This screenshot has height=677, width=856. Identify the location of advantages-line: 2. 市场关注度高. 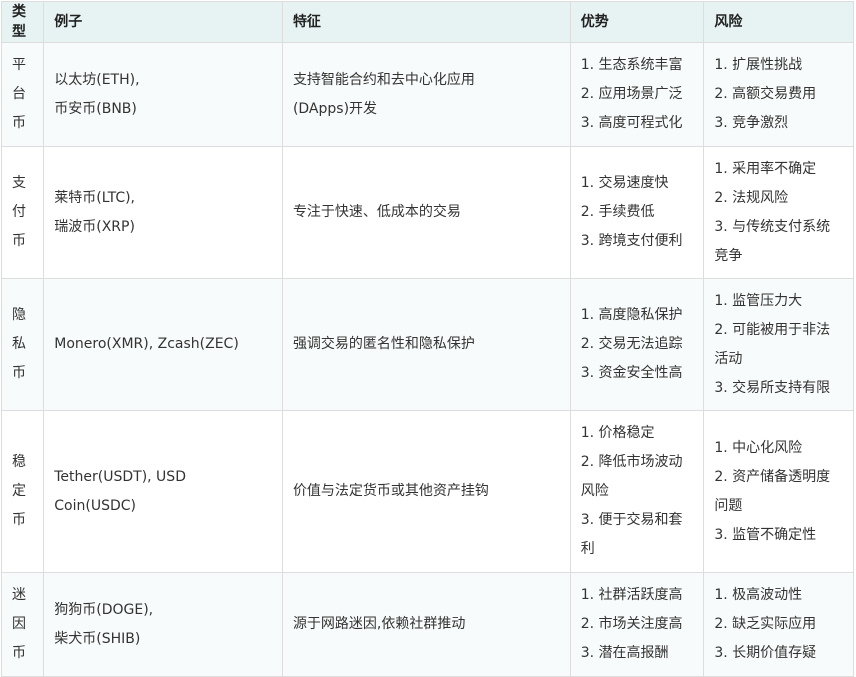
(631, 624).